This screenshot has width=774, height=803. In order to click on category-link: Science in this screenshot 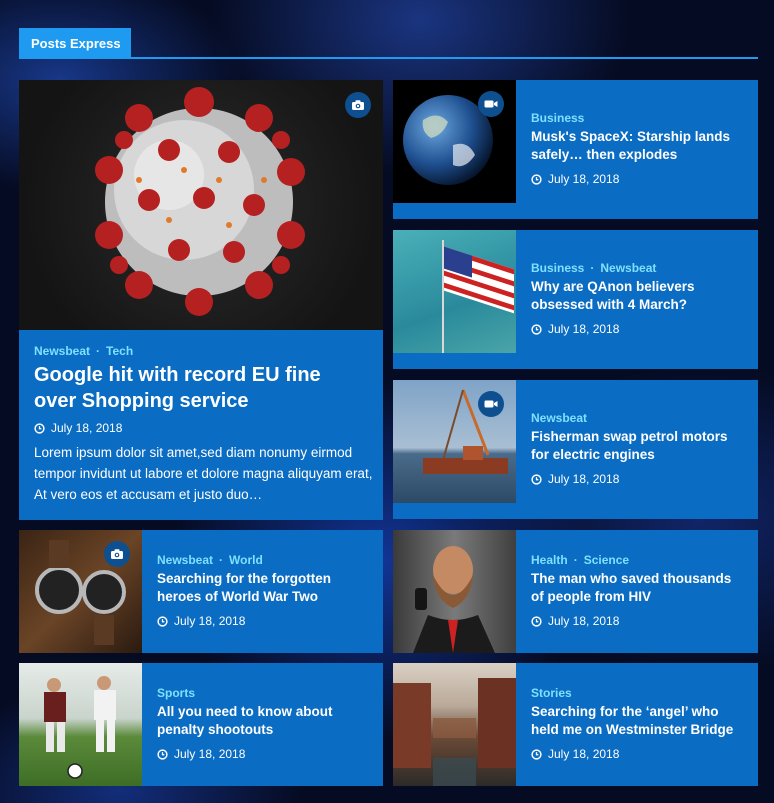, I will do `click(606, 560)`.